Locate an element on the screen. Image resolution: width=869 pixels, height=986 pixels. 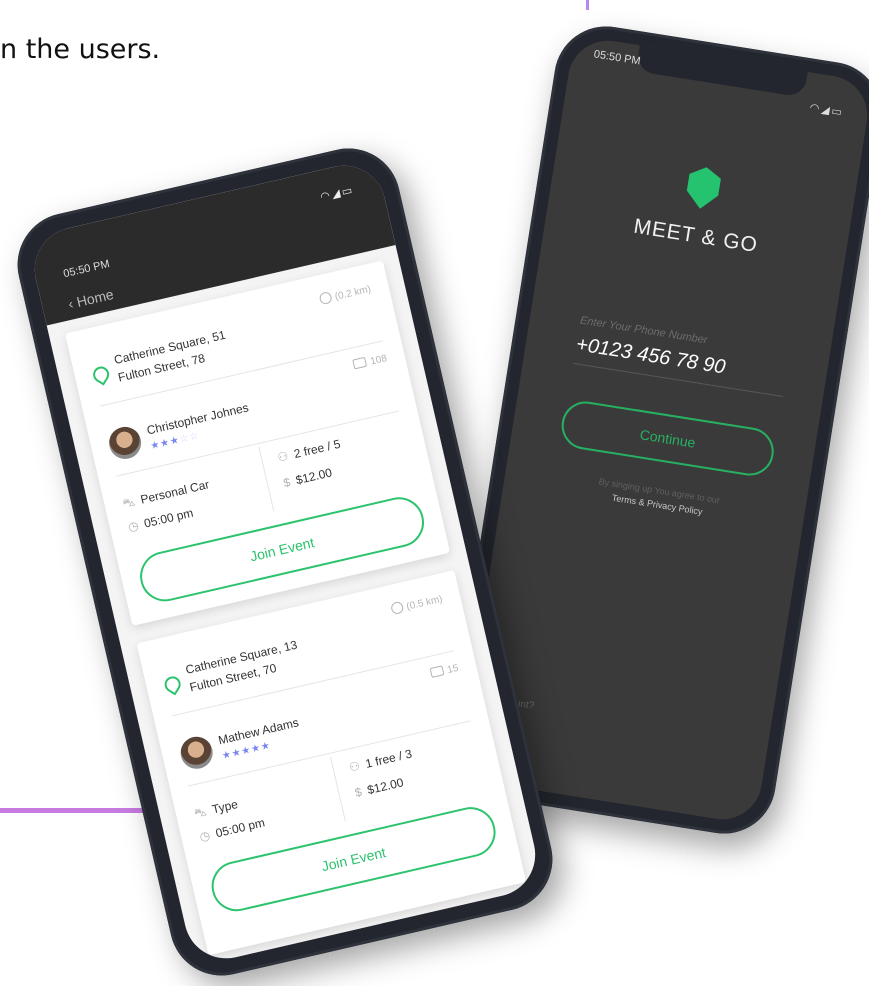
continue-button: Continue is located at coordinates (668, 438).